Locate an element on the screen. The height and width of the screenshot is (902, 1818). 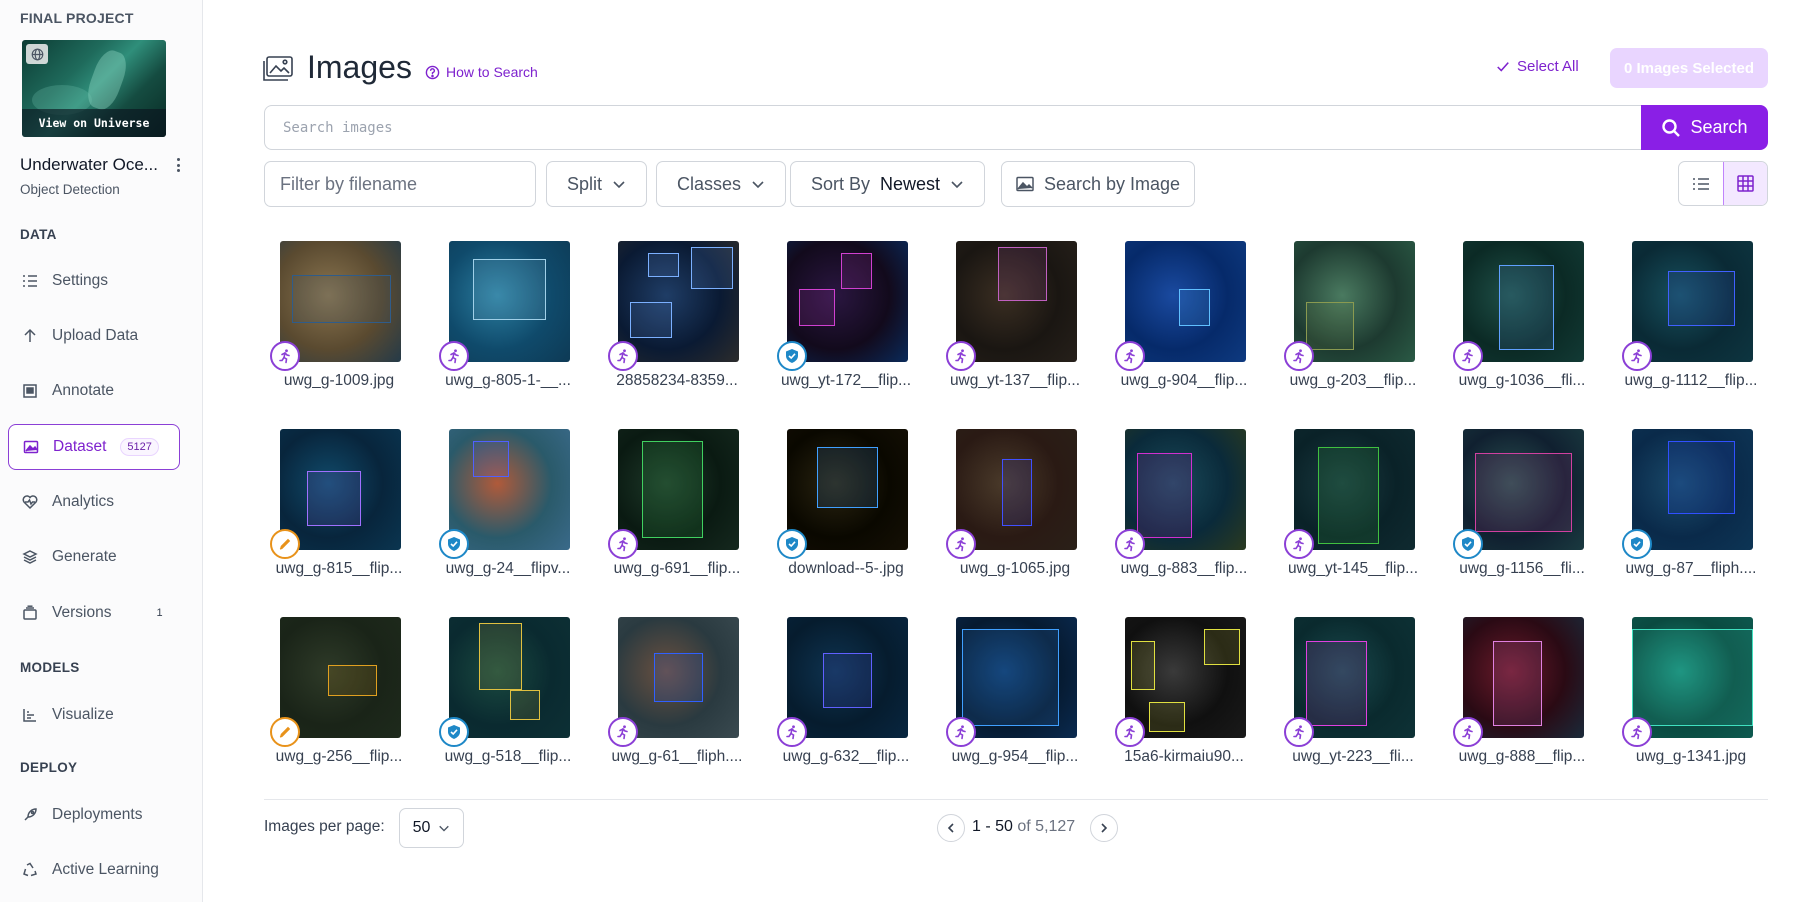
image-card: download--5-.jpg is located at coordinates (846, 515).